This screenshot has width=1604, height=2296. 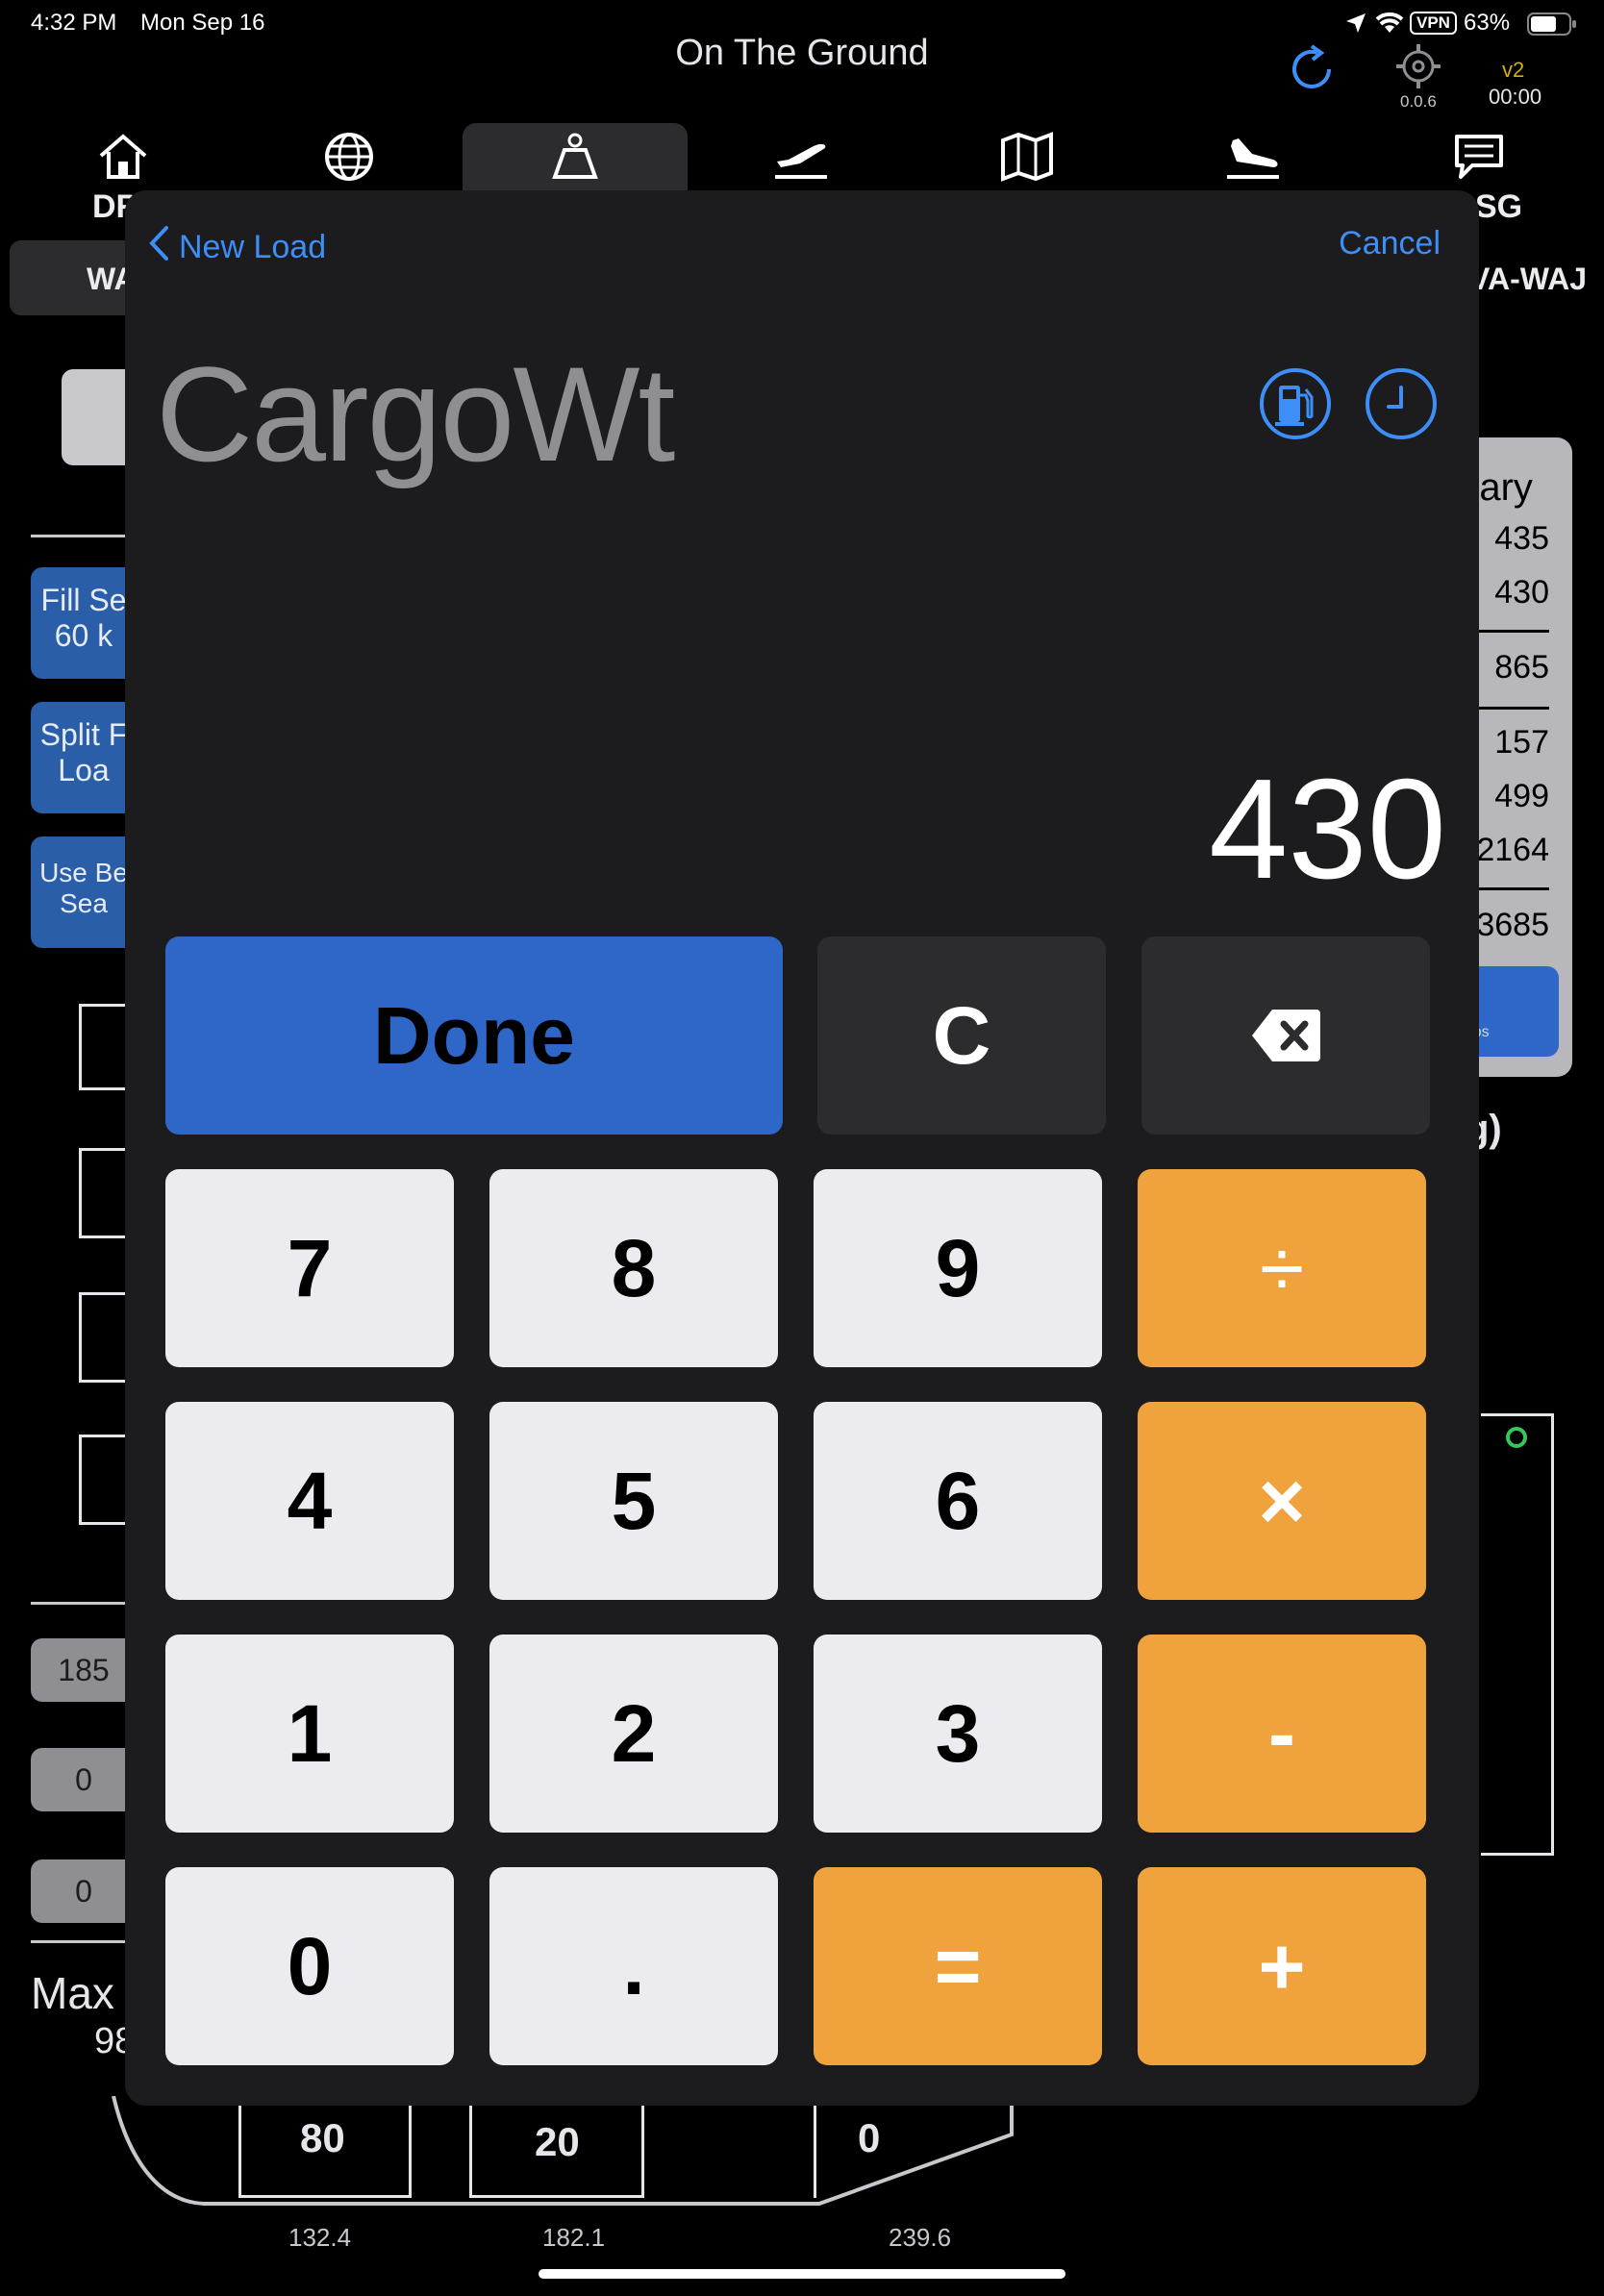 What do you see at coordinates (1516, 1437) in the screenshot?
I see `bg-status-dot` at bounding box center [1516, 1437].